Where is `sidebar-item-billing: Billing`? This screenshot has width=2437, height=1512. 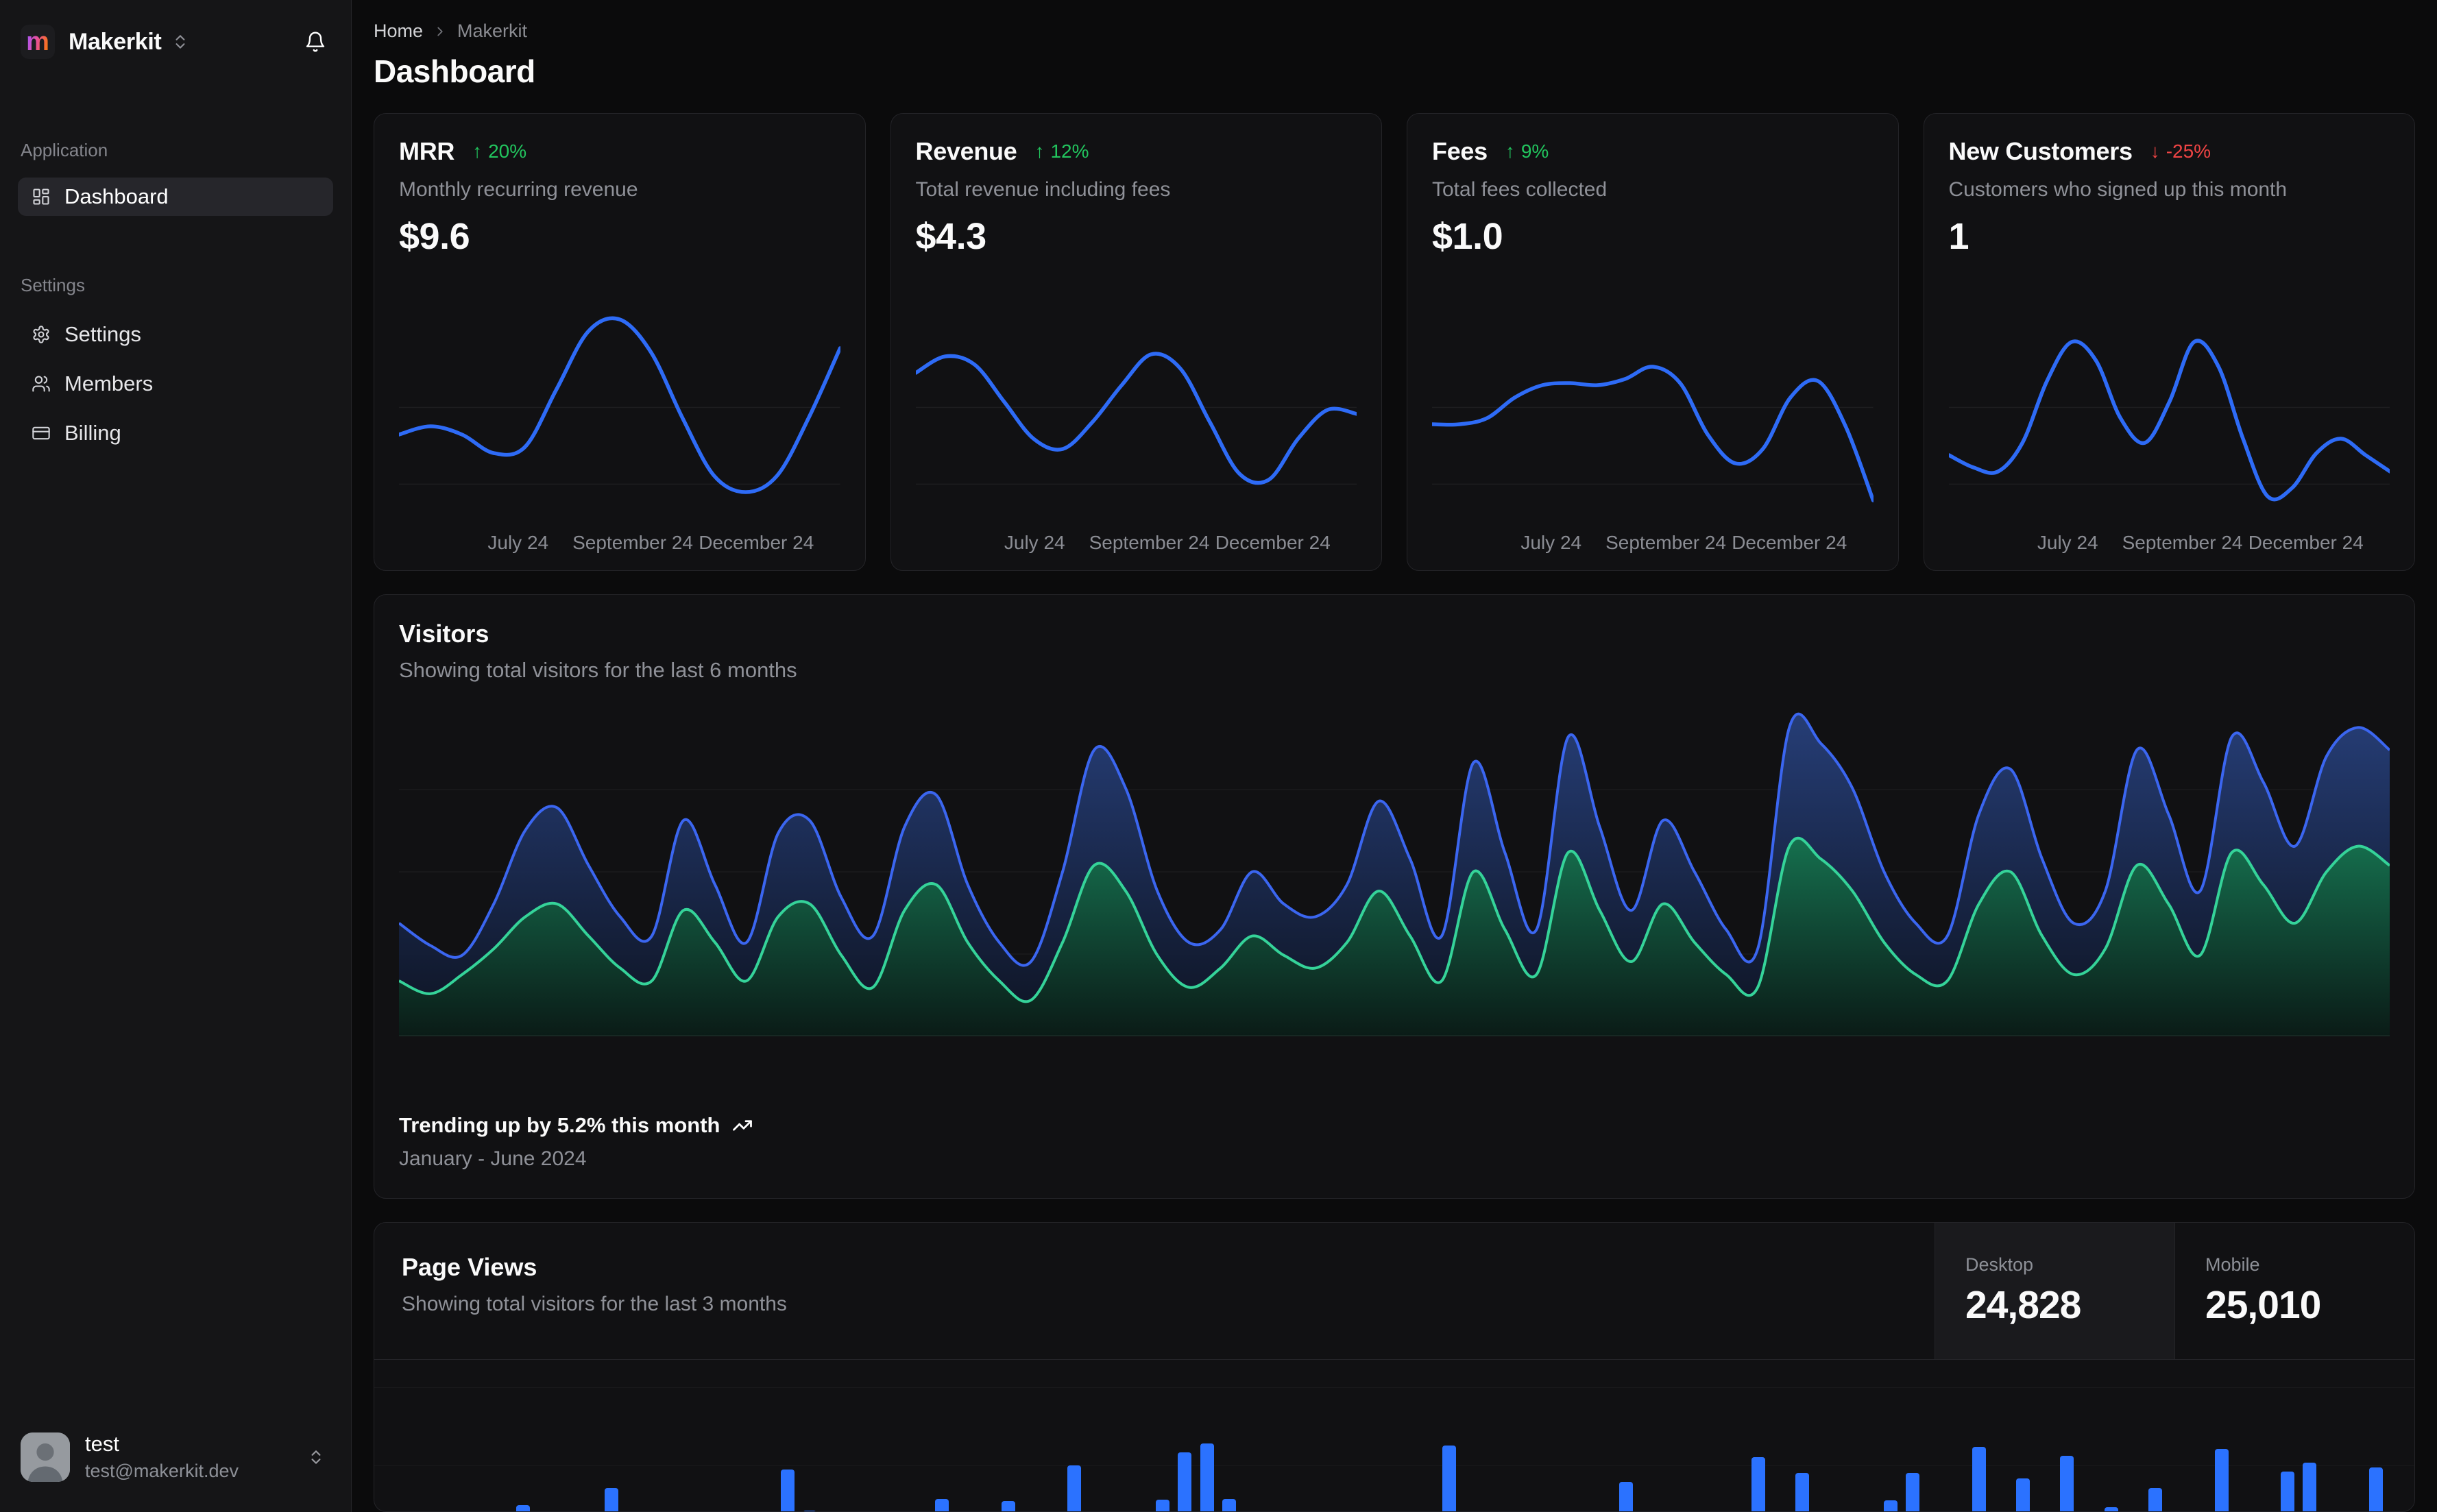 sidebar-item-billing: Billing is located at coordinates (176, 433).